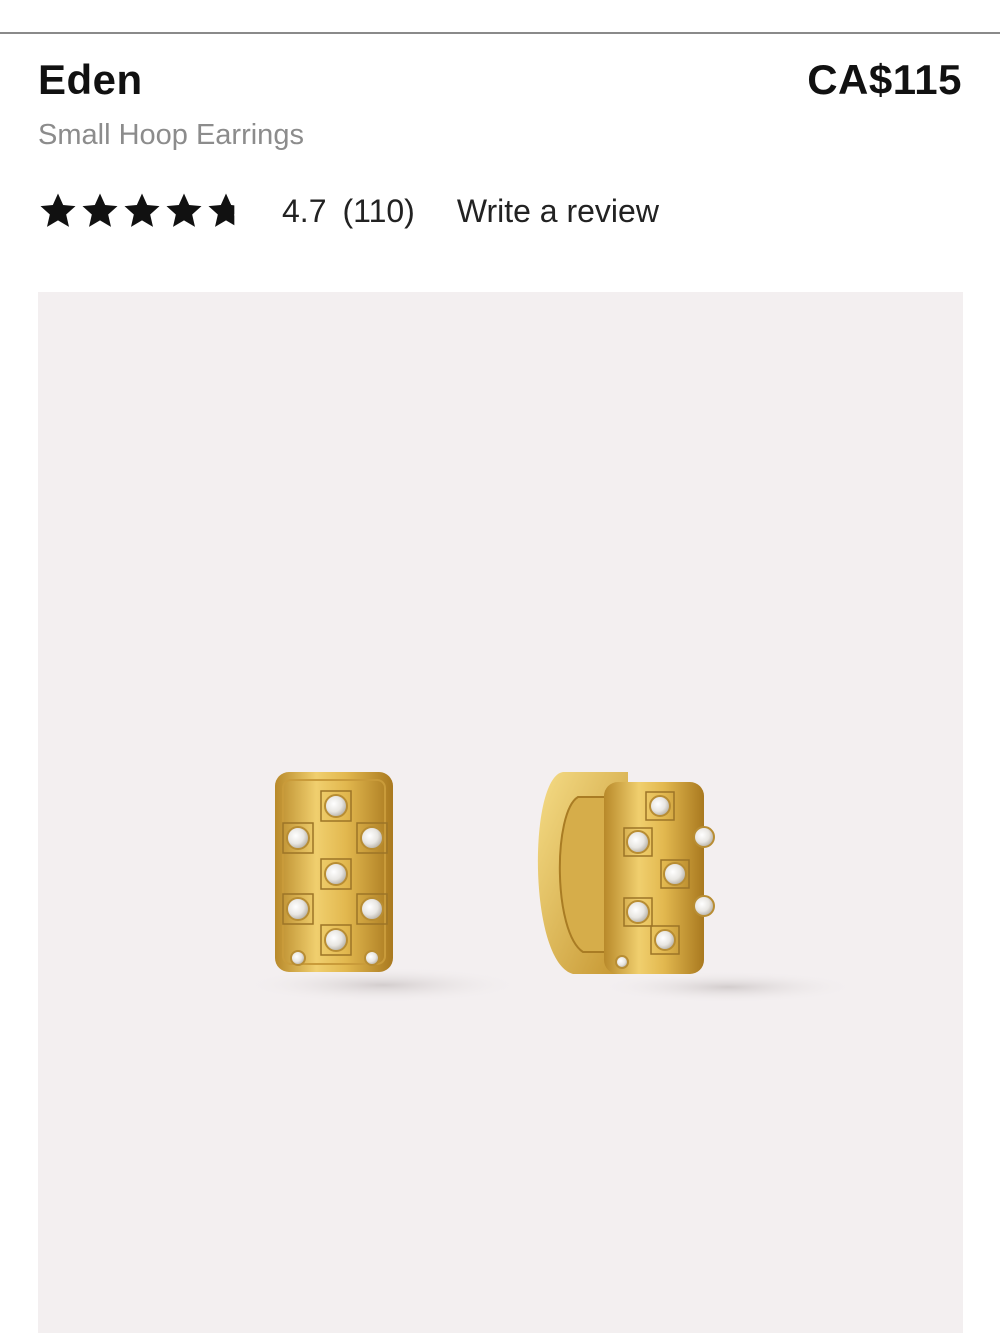 Image resolution: width=1000 pixels, height=1333 pixels. Describe the element at coordinates (90, 79) in the screenshot. I see `product-title: Eden` at that location.